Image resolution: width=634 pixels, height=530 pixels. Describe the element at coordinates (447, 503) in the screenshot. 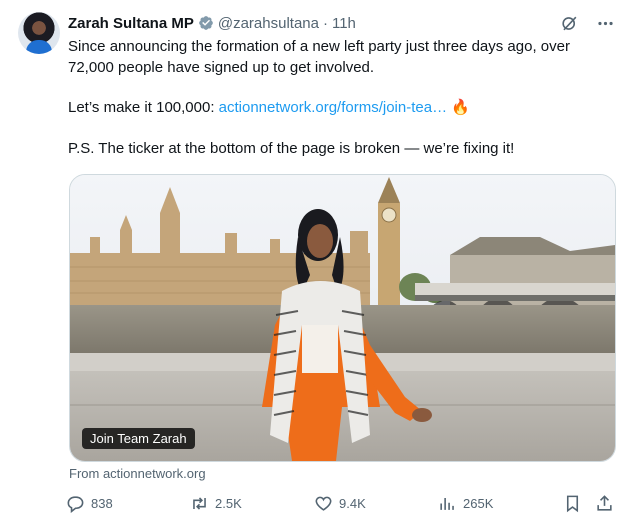

I see `views-icon` at that location.